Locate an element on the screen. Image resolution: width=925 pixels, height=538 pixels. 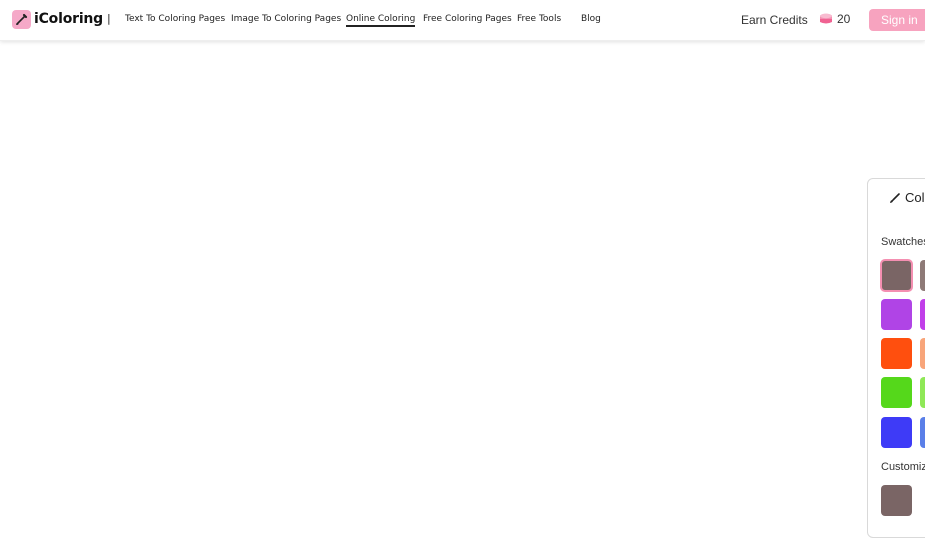
color-panel-title: Colo is located at coordinates (907, 197).